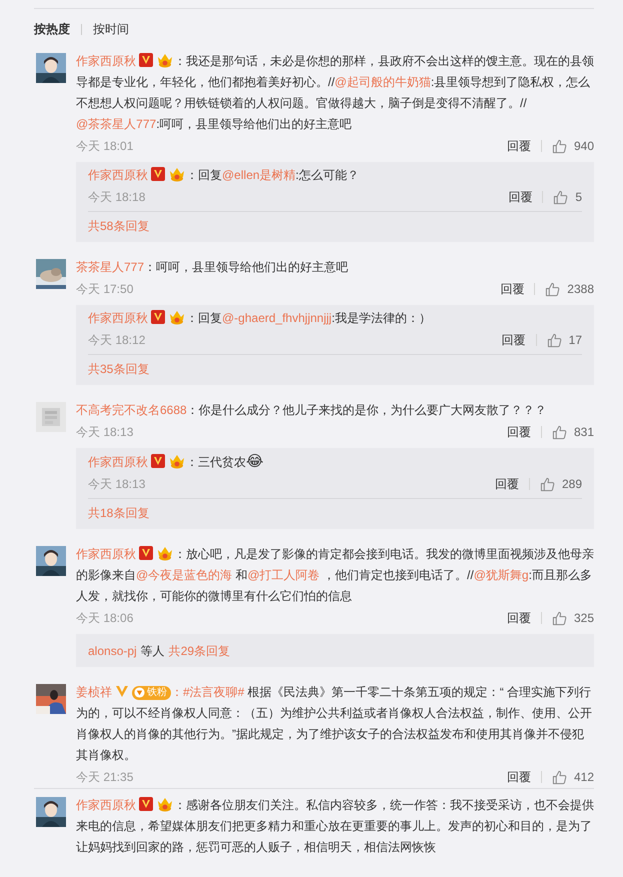  Describe the element at coordinates (334, 723) in the screenshot. I see `comment-text: 姜桢祥 铁粉 ：#法言夜聊# 根据《民法典》第一千零二十条第五项的规定：“ 合理实施下列行为的，可以不经肖像权人同意：（五）为维护公共利益或者肖像权人合法权益，制作、使用、公开肖像权人的肖像的其他行为。”据此规定，为了维护该女子的合法权益发布和使用其肖像并不侵犯其肖像权。` at that location.